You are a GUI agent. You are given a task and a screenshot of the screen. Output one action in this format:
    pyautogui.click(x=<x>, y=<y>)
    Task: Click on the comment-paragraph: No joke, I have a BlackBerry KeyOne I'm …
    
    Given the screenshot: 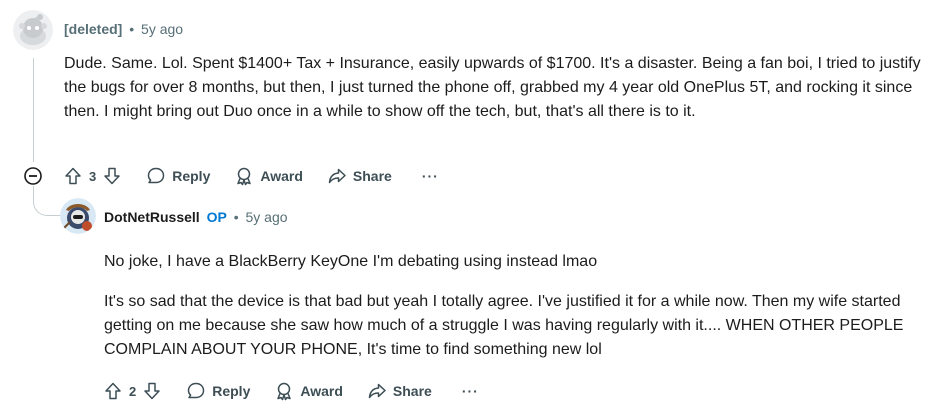 What is the action you would take?
    pyautogui.click(x=351, y=261)
    